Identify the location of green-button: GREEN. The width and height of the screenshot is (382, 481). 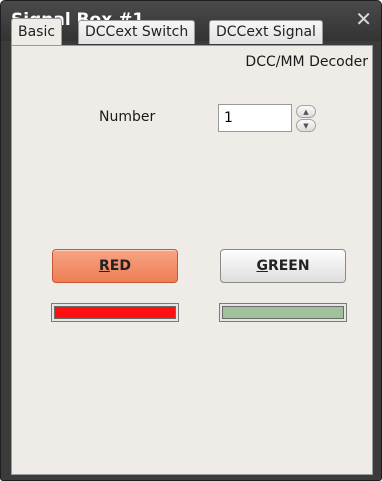
(283, 266).